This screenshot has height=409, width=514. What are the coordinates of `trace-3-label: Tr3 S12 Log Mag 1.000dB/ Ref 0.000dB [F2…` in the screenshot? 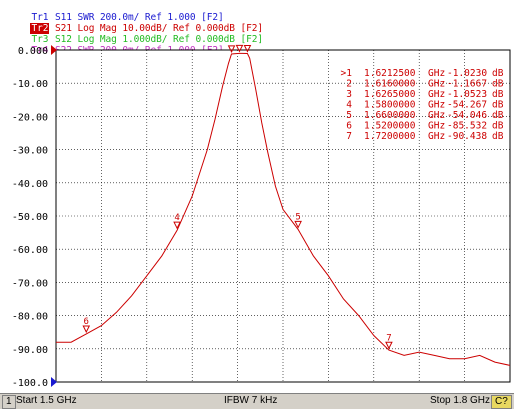 It's located at (135, 34).